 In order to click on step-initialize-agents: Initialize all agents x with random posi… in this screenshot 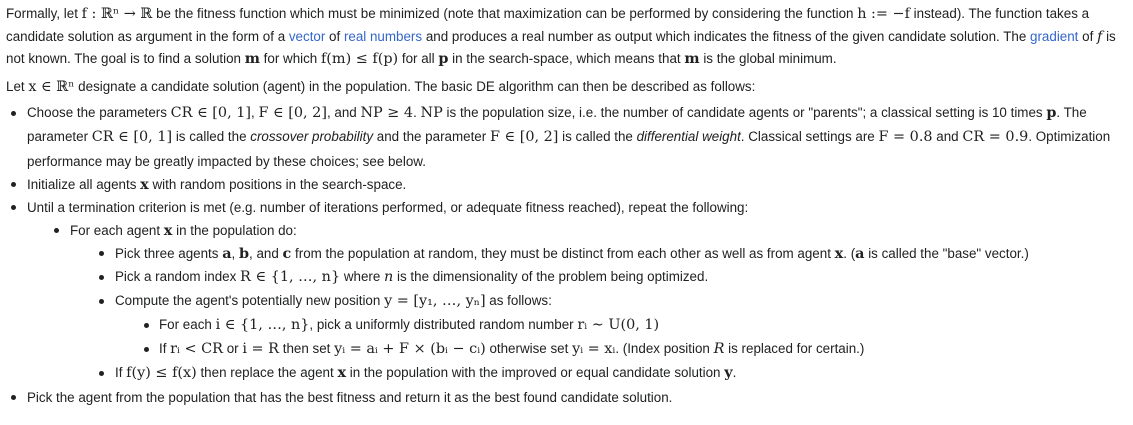, I will do `click(566, 184)`.